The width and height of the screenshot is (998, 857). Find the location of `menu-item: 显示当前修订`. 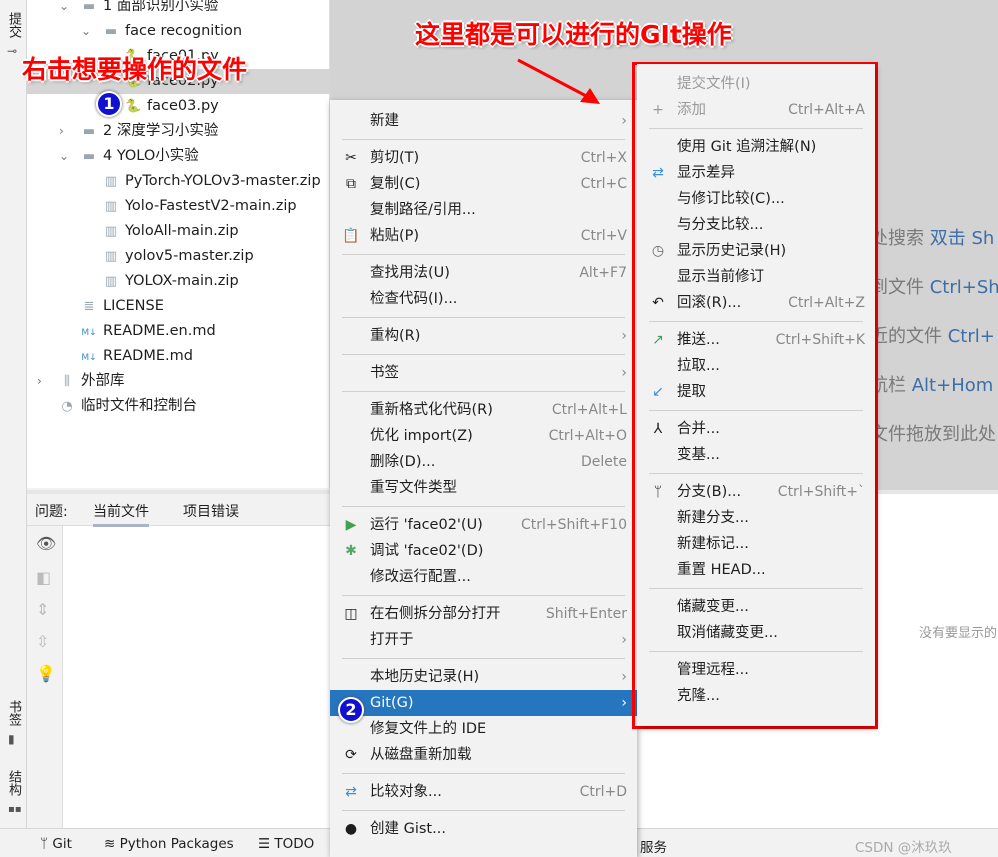

menu-item: 显示当前修订 is located at coordinates (756, 277).